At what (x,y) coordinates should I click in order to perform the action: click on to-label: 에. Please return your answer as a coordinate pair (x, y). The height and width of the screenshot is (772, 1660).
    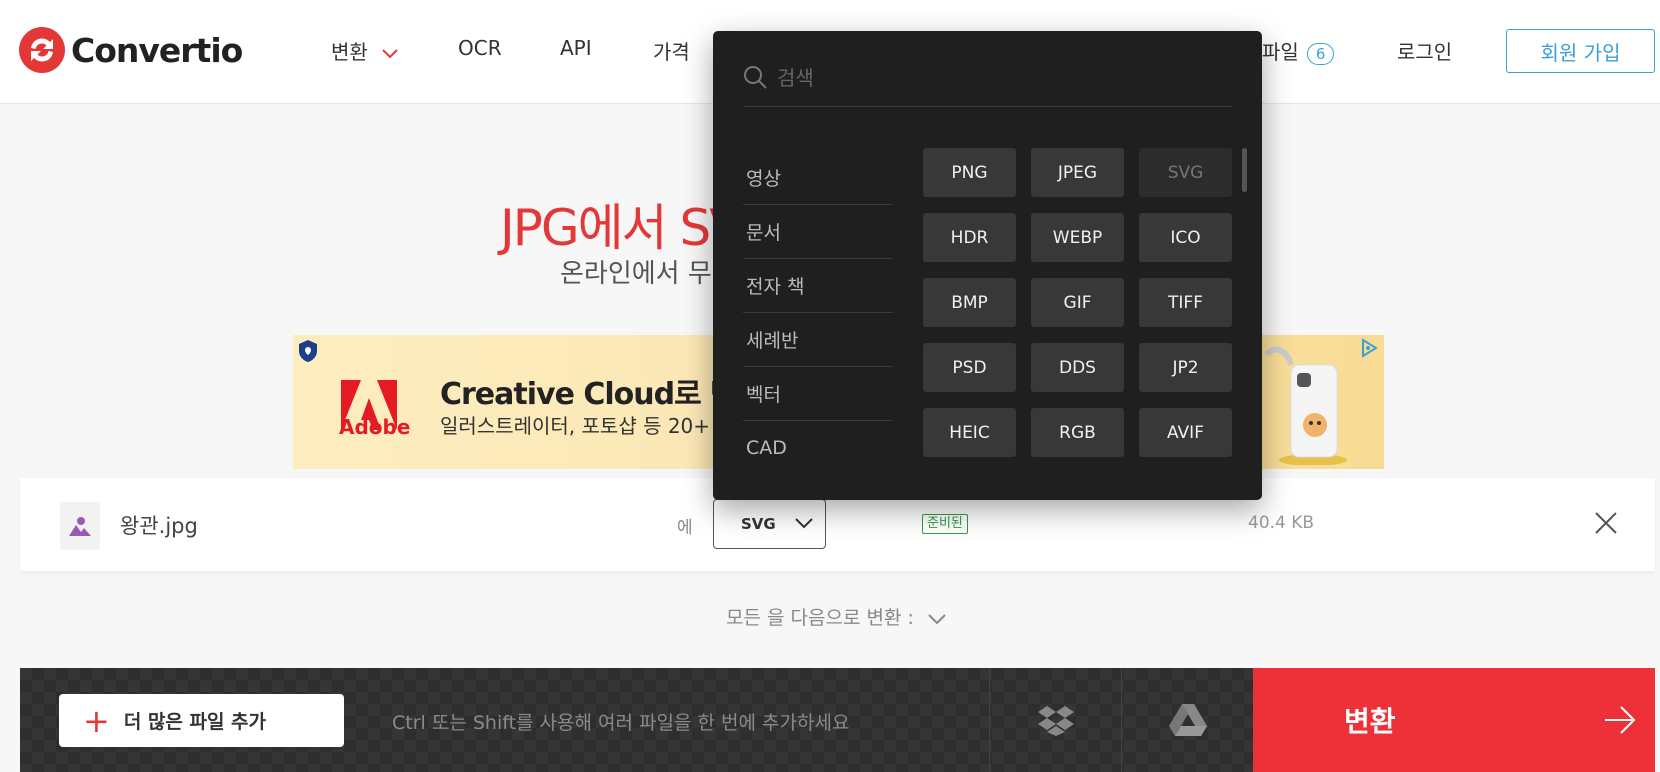
    Looking at the image, I should click on (685, 528).